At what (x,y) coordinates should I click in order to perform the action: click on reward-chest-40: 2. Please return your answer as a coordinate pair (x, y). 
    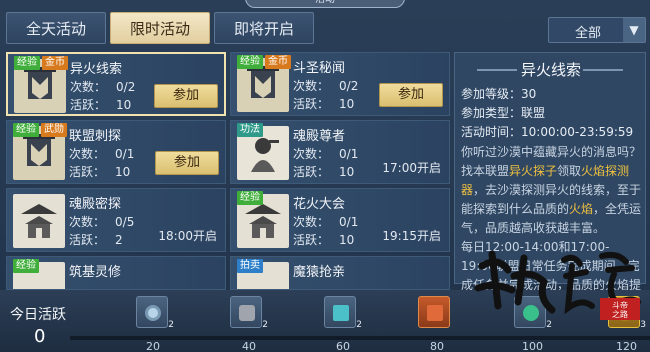
    Looking at the image, I should click on (249, 313).